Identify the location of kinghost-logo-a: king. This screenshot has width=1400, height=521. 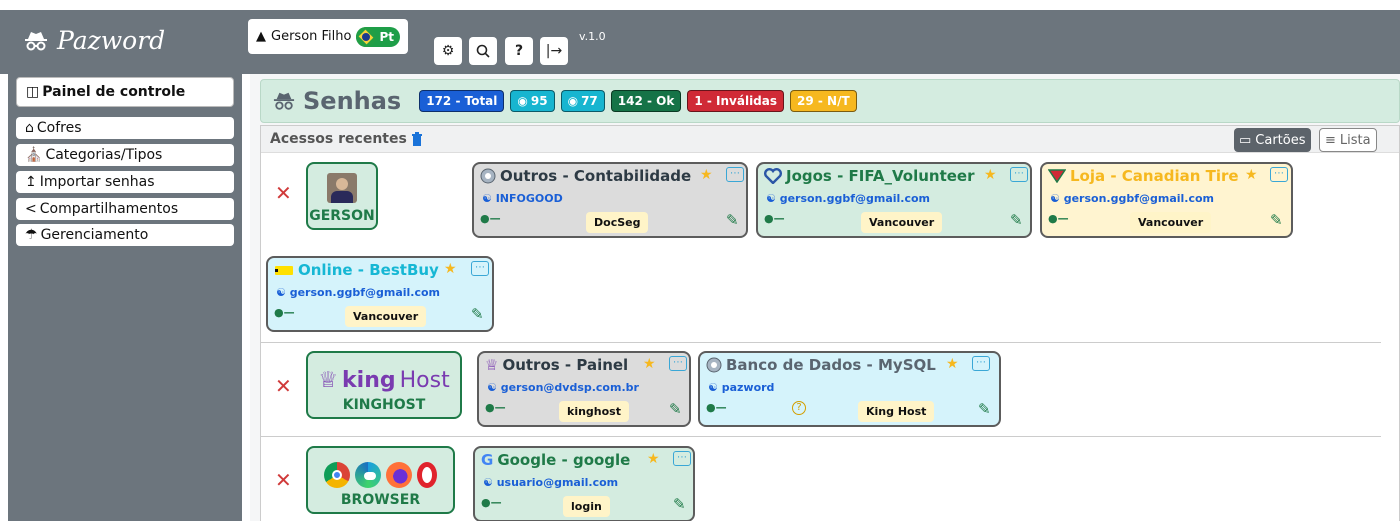
(369, 380).